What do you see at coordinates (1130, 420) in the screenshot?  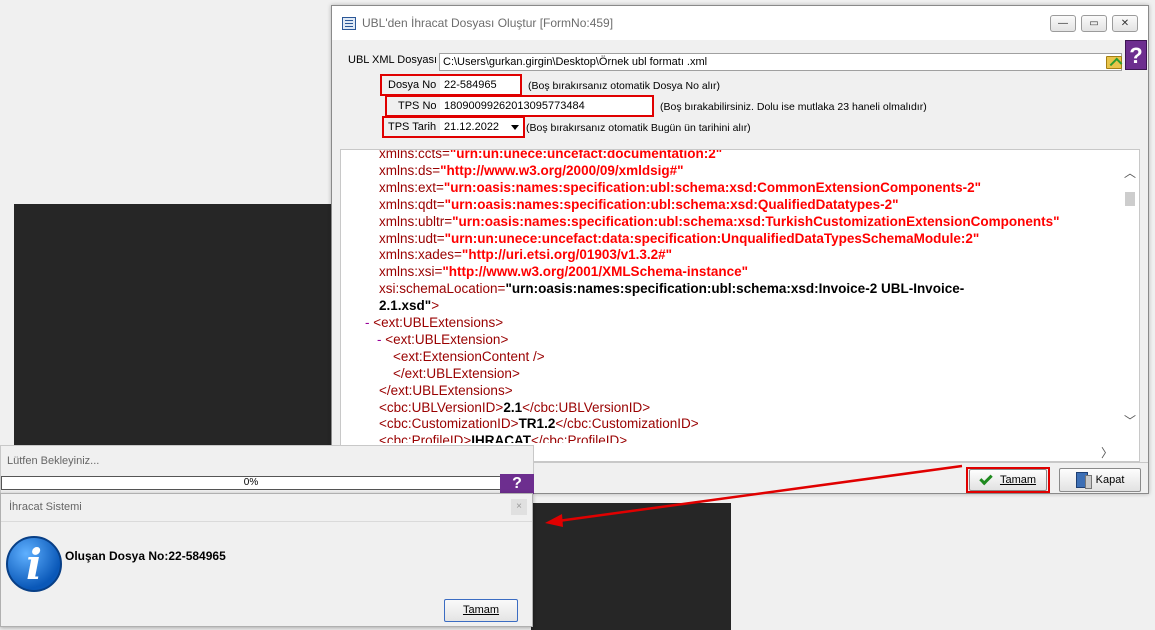 I see `scroll-down-icon: ﹀` at bounding box center [1130, 420].